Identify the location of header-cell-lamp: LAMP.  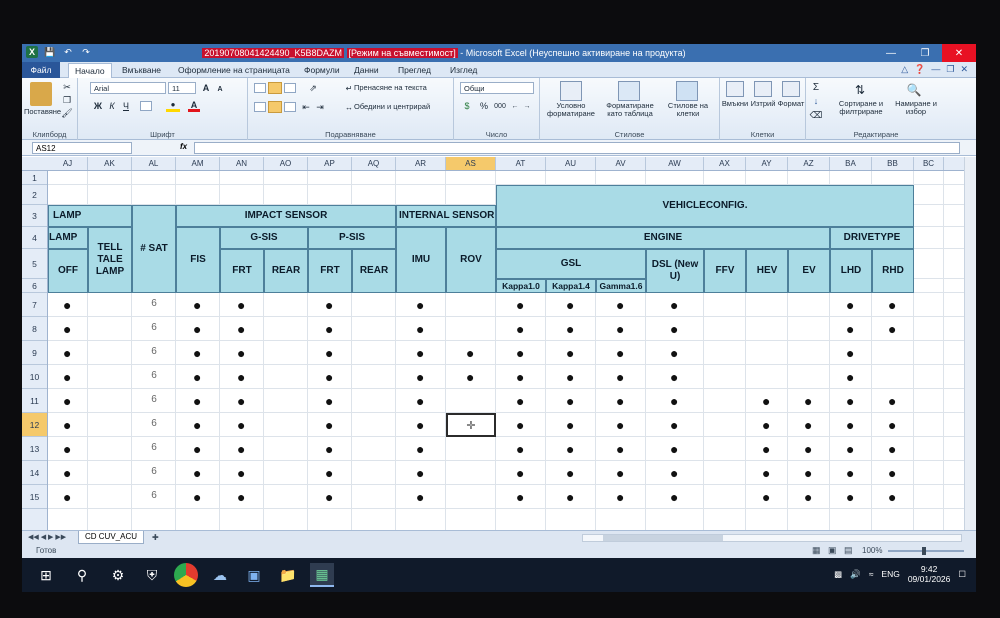
(90, 216).